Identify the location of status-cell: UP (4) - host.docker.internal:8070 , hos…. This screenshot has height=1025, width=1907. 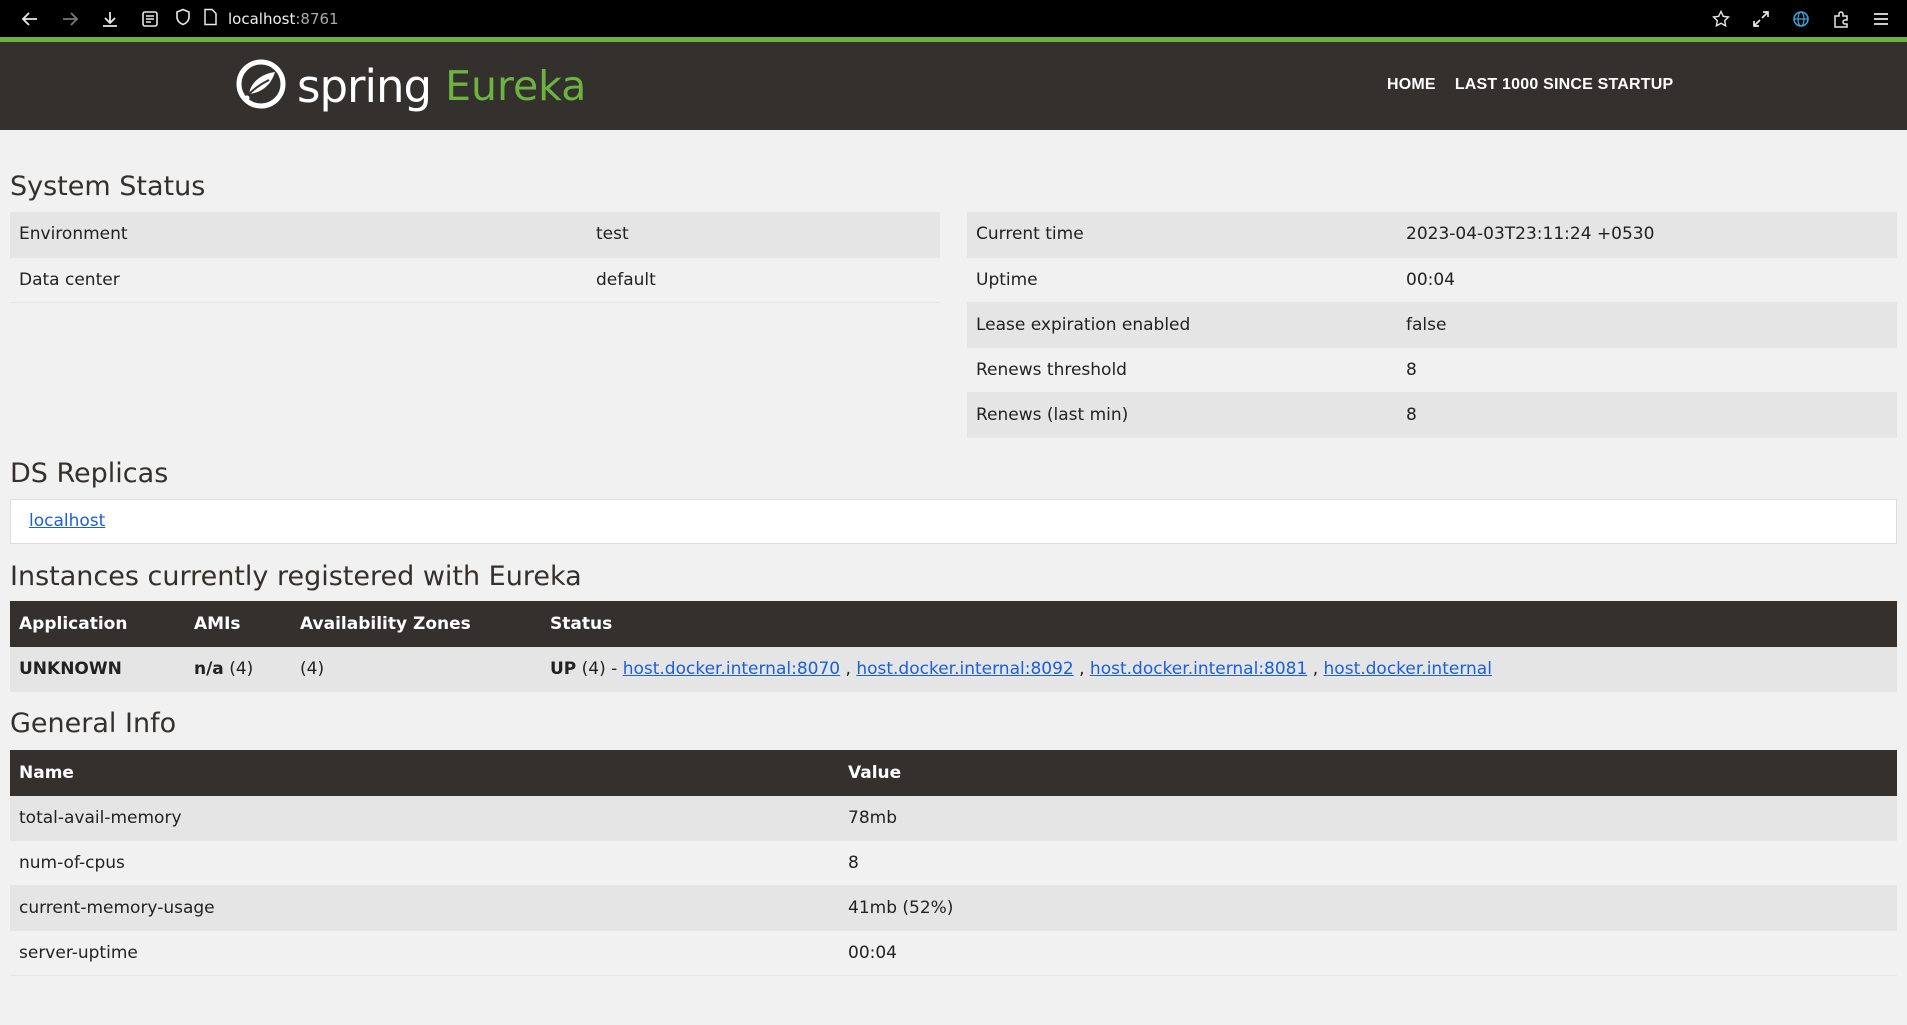
(1219, 669).